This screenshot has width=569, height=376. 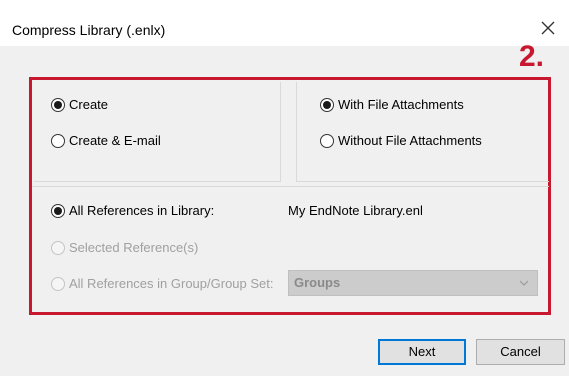 I want to click on all-references-label: All References in Library:, so click(x=142, y=210).